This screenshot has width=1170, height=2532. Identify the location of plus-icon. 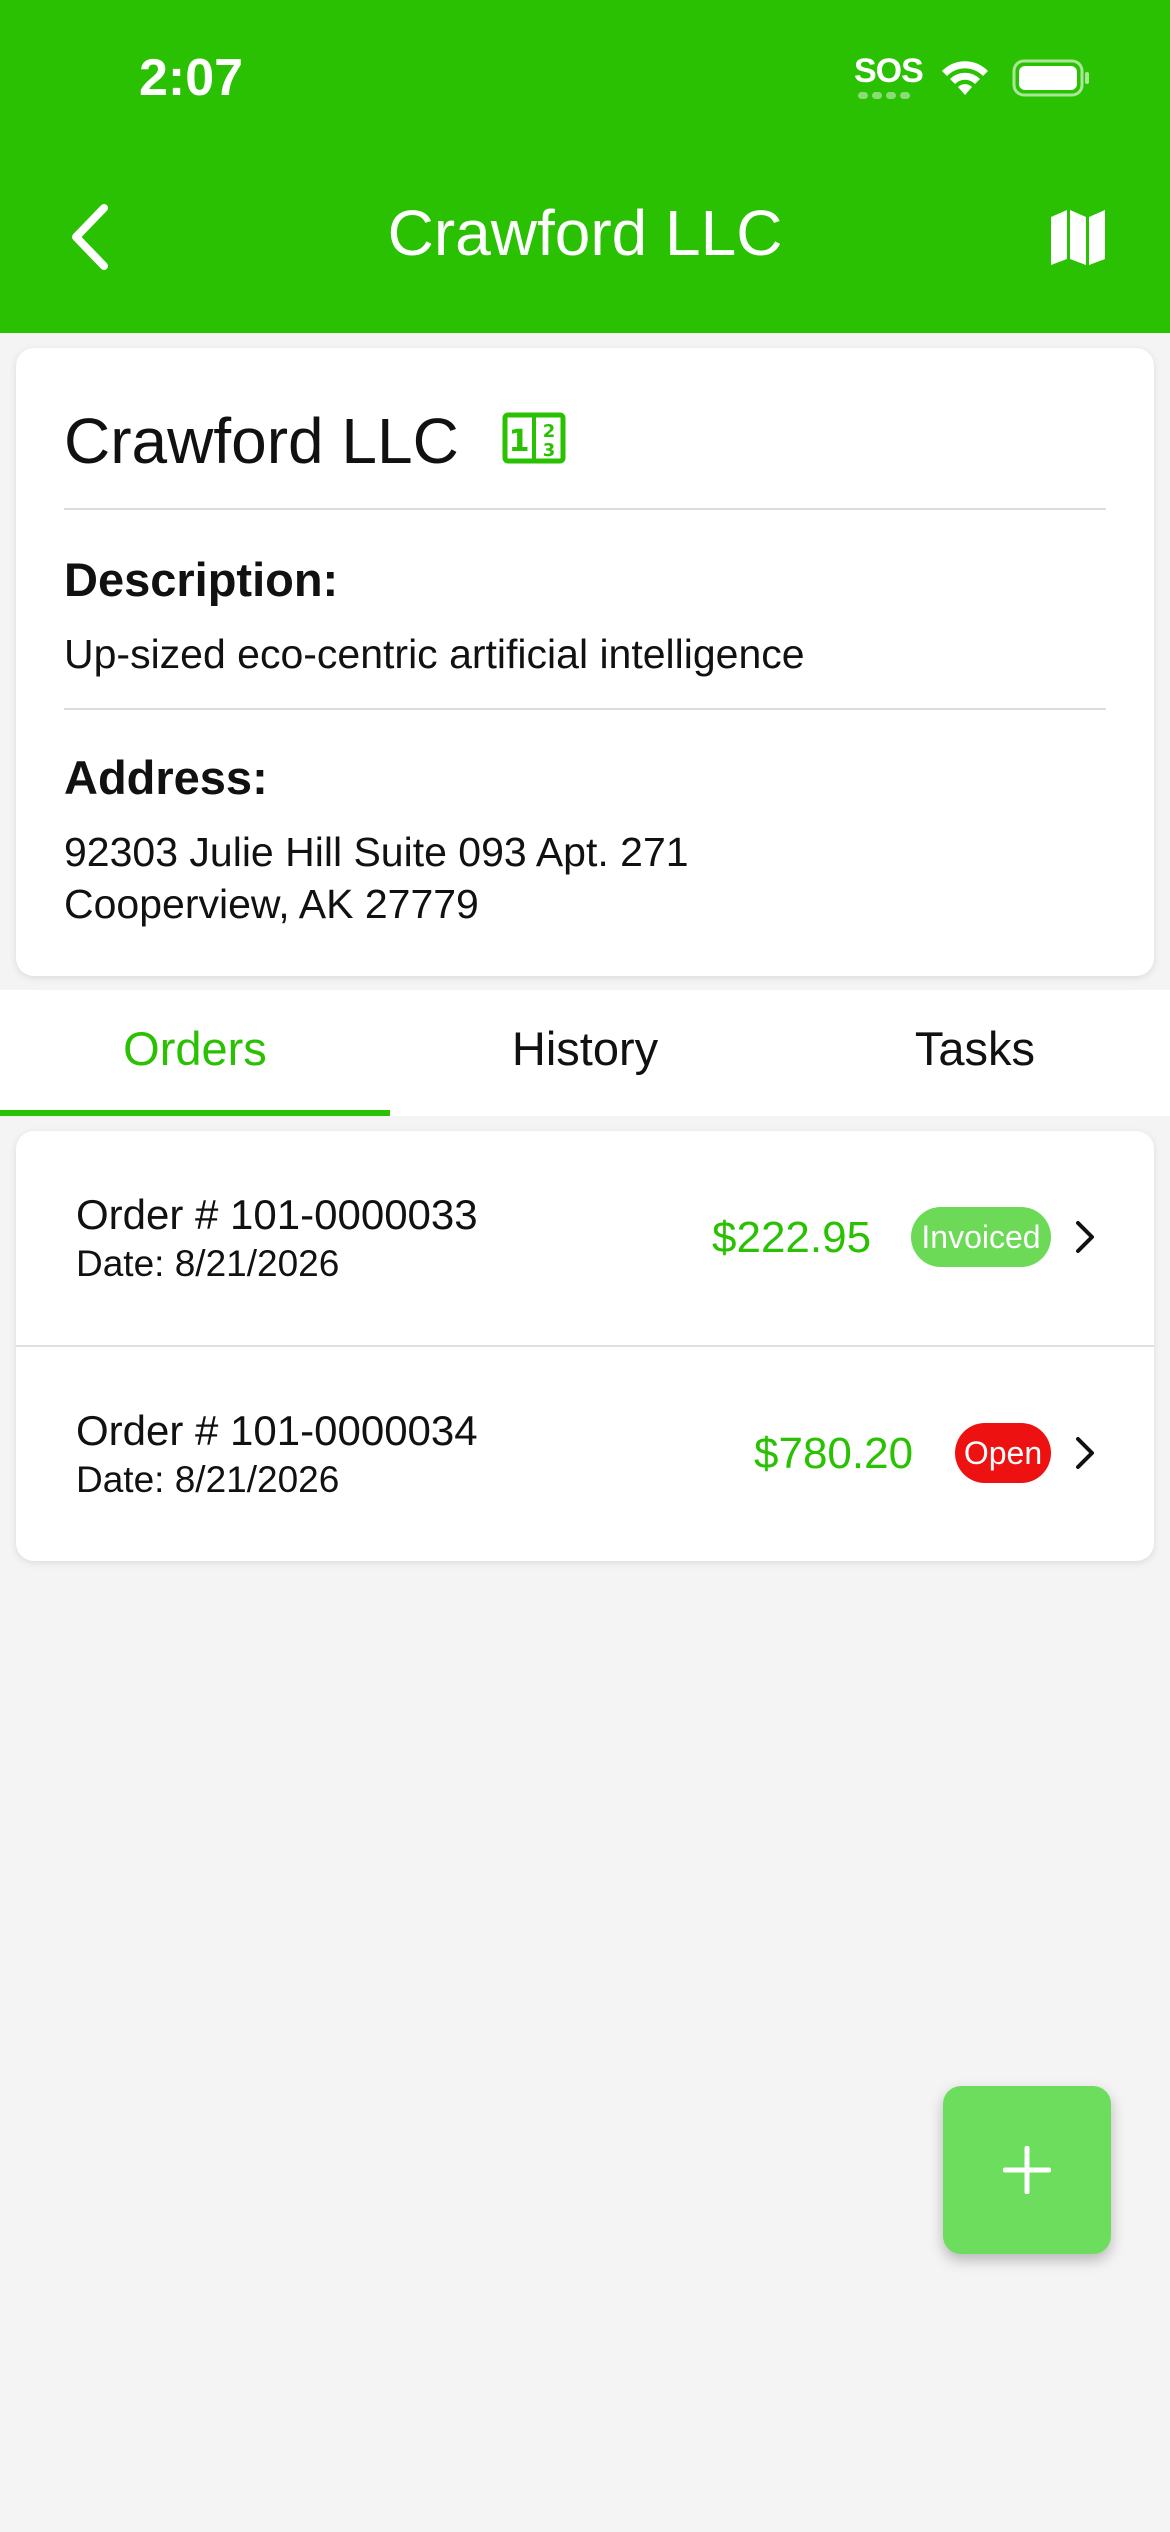
(1027, 2170).